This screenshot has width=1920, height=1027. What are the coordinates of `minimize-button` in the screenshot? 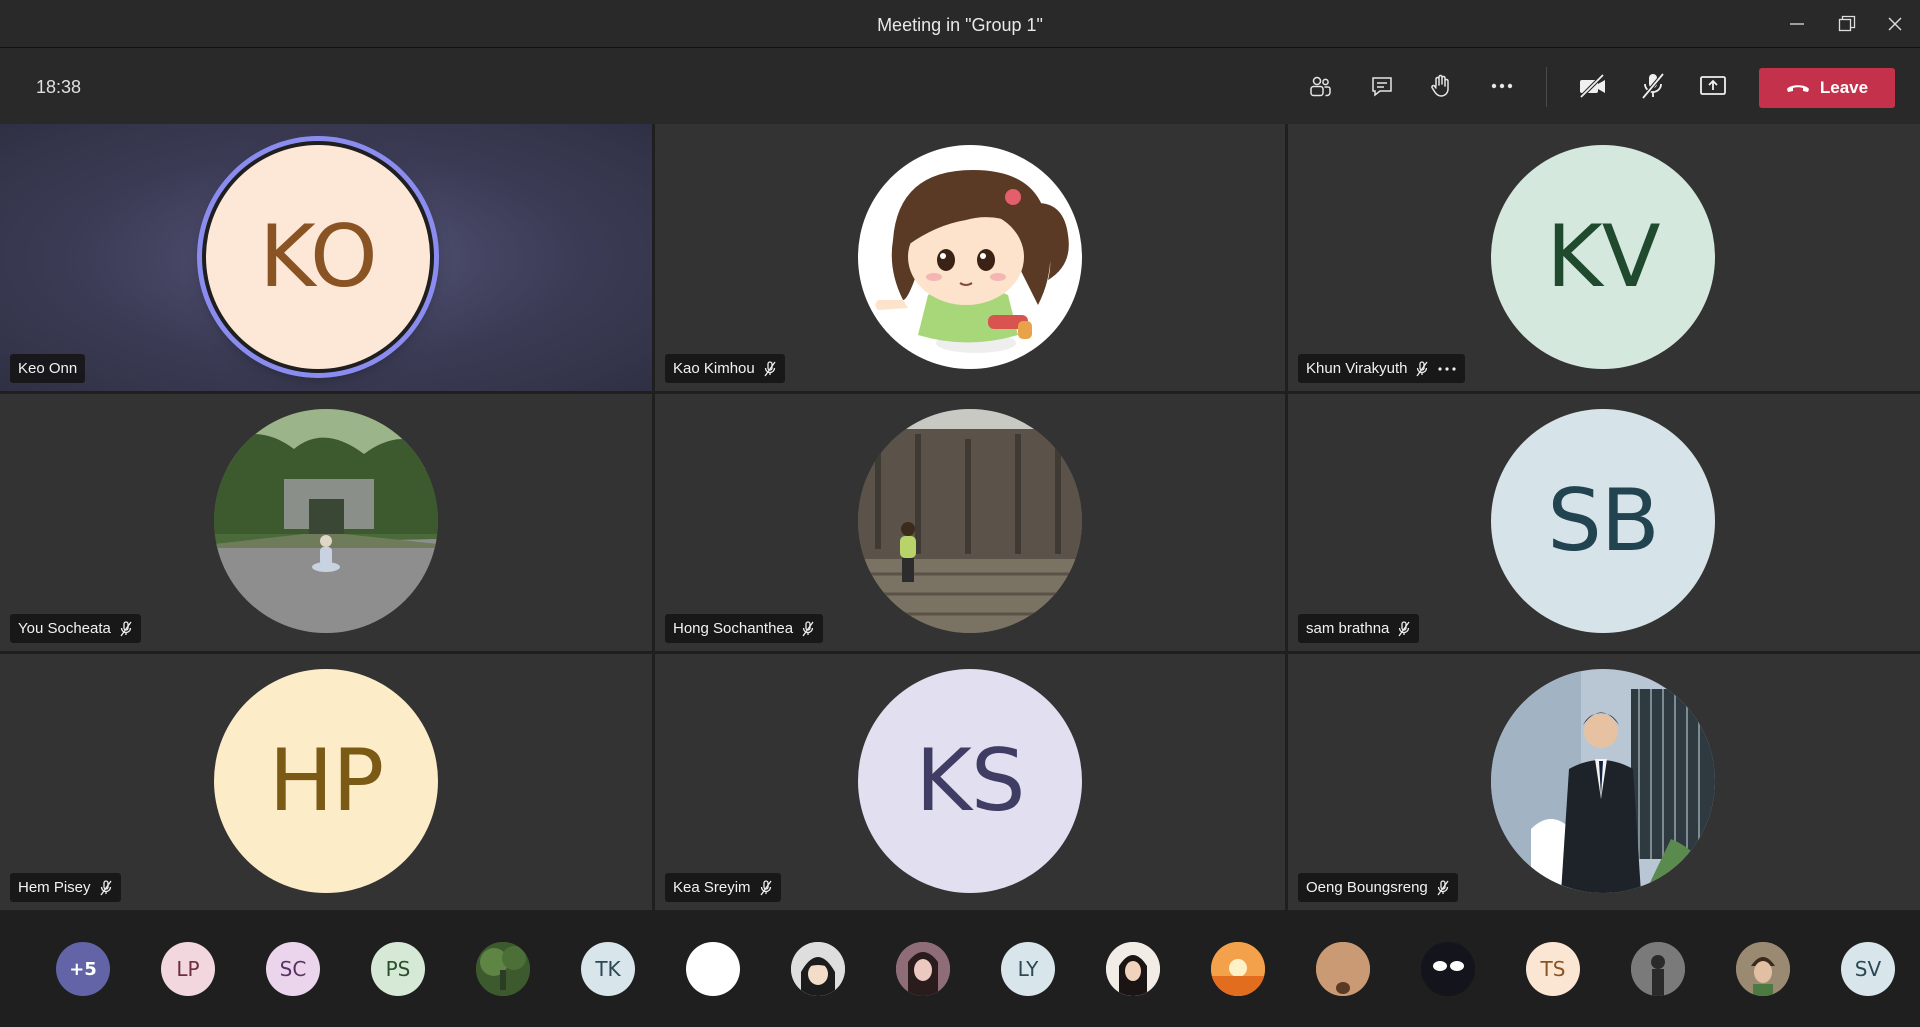 It's located at (1797, 24).